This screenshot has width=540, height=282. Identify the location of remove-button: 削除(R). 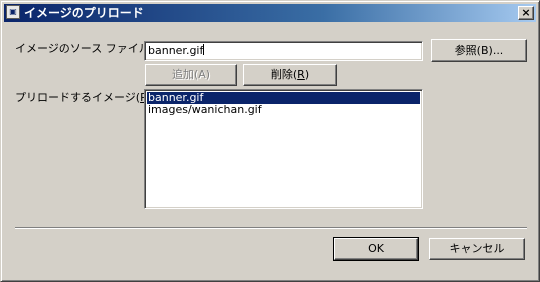
(290, 75).